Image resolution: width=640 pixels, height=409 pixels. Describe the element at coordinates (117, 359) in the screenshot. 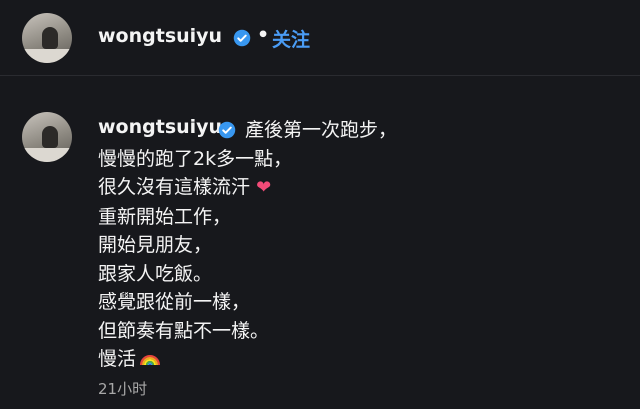

I see `caption-text: 慢活` at that location.